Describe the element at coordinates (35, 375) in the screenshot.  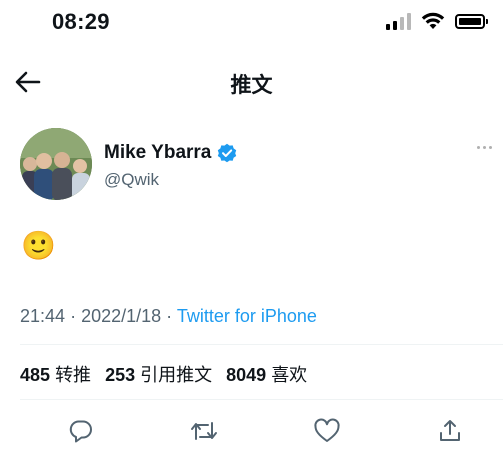
I see `retweets-count: 485` at that location.